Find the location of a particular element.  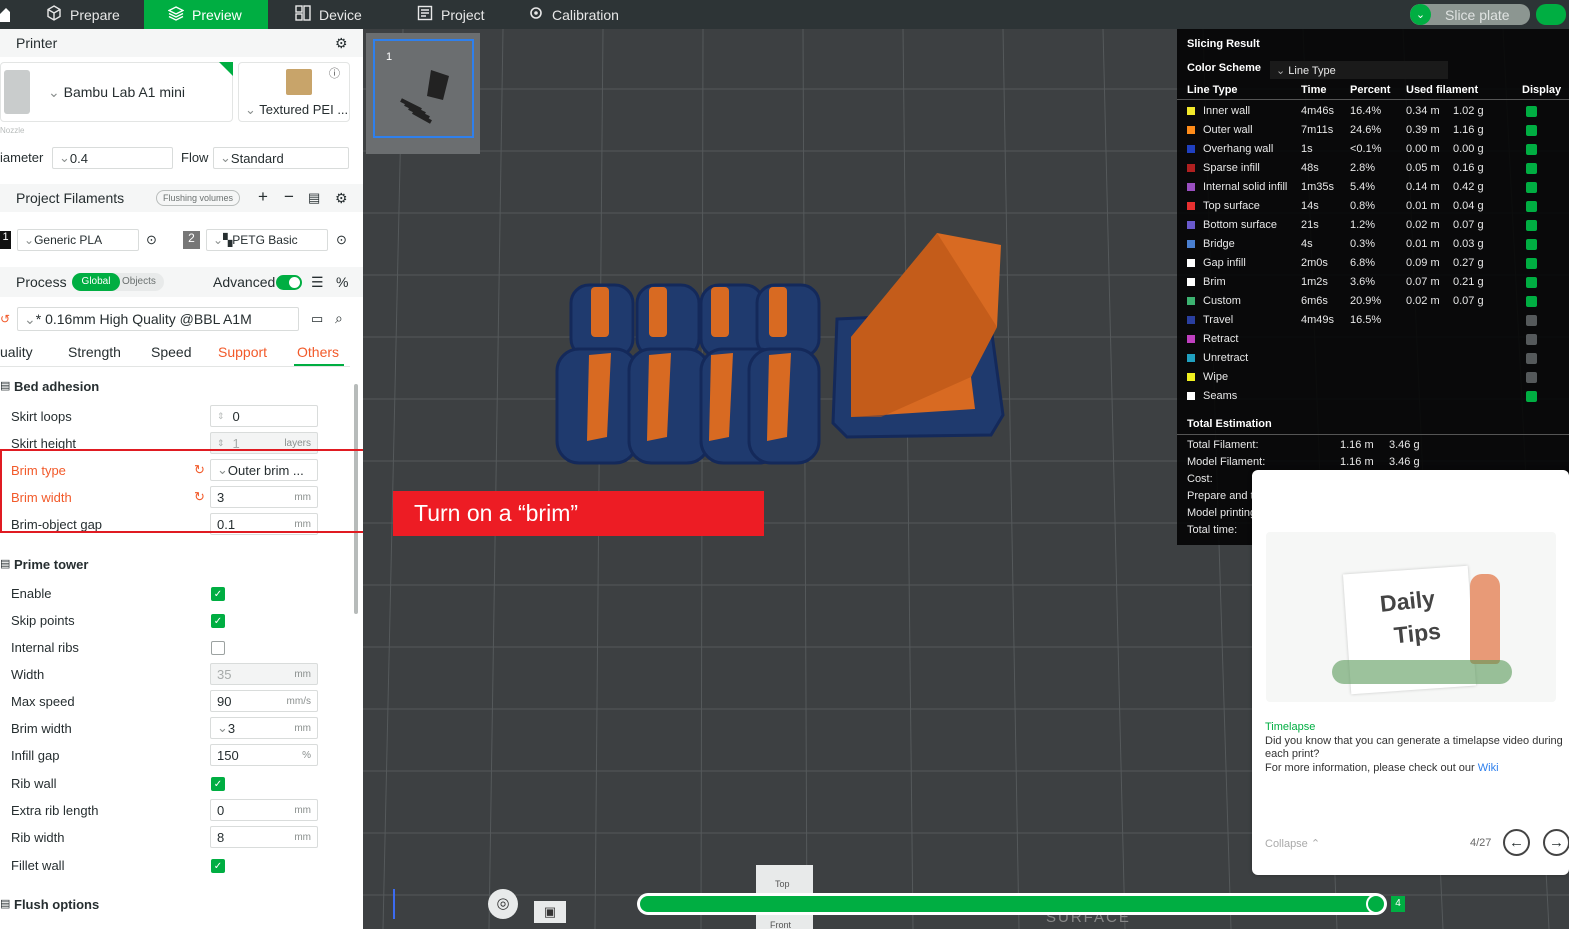

flush-options-title: Flush options is located at coordinates (57, 904).